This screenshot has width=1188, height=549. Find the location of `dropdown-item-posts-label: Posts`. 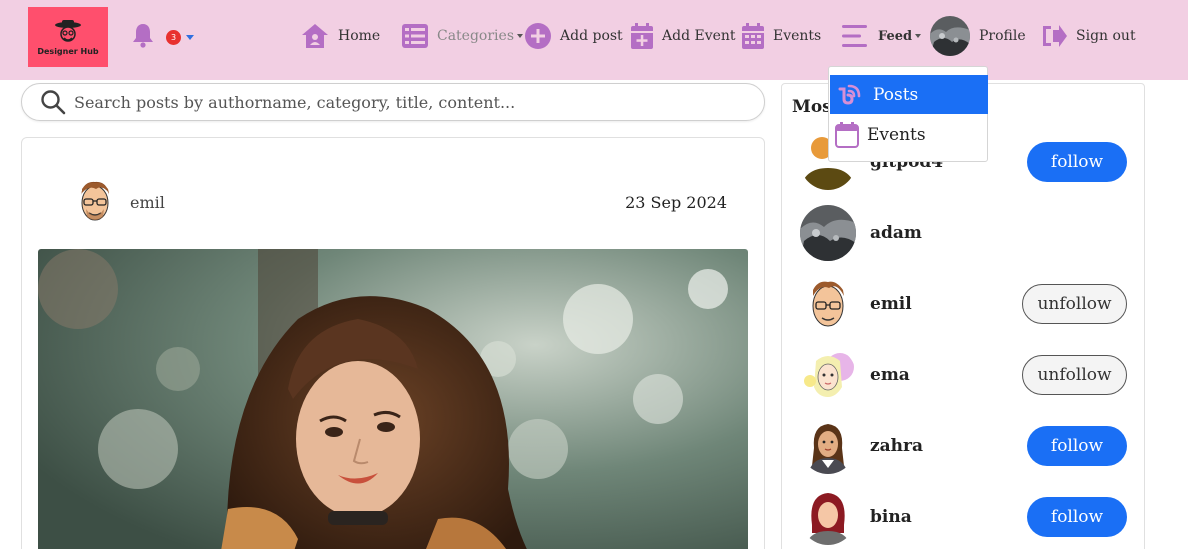

dropdown-item-posts-label: Posts is located at coordinates (896, 94).